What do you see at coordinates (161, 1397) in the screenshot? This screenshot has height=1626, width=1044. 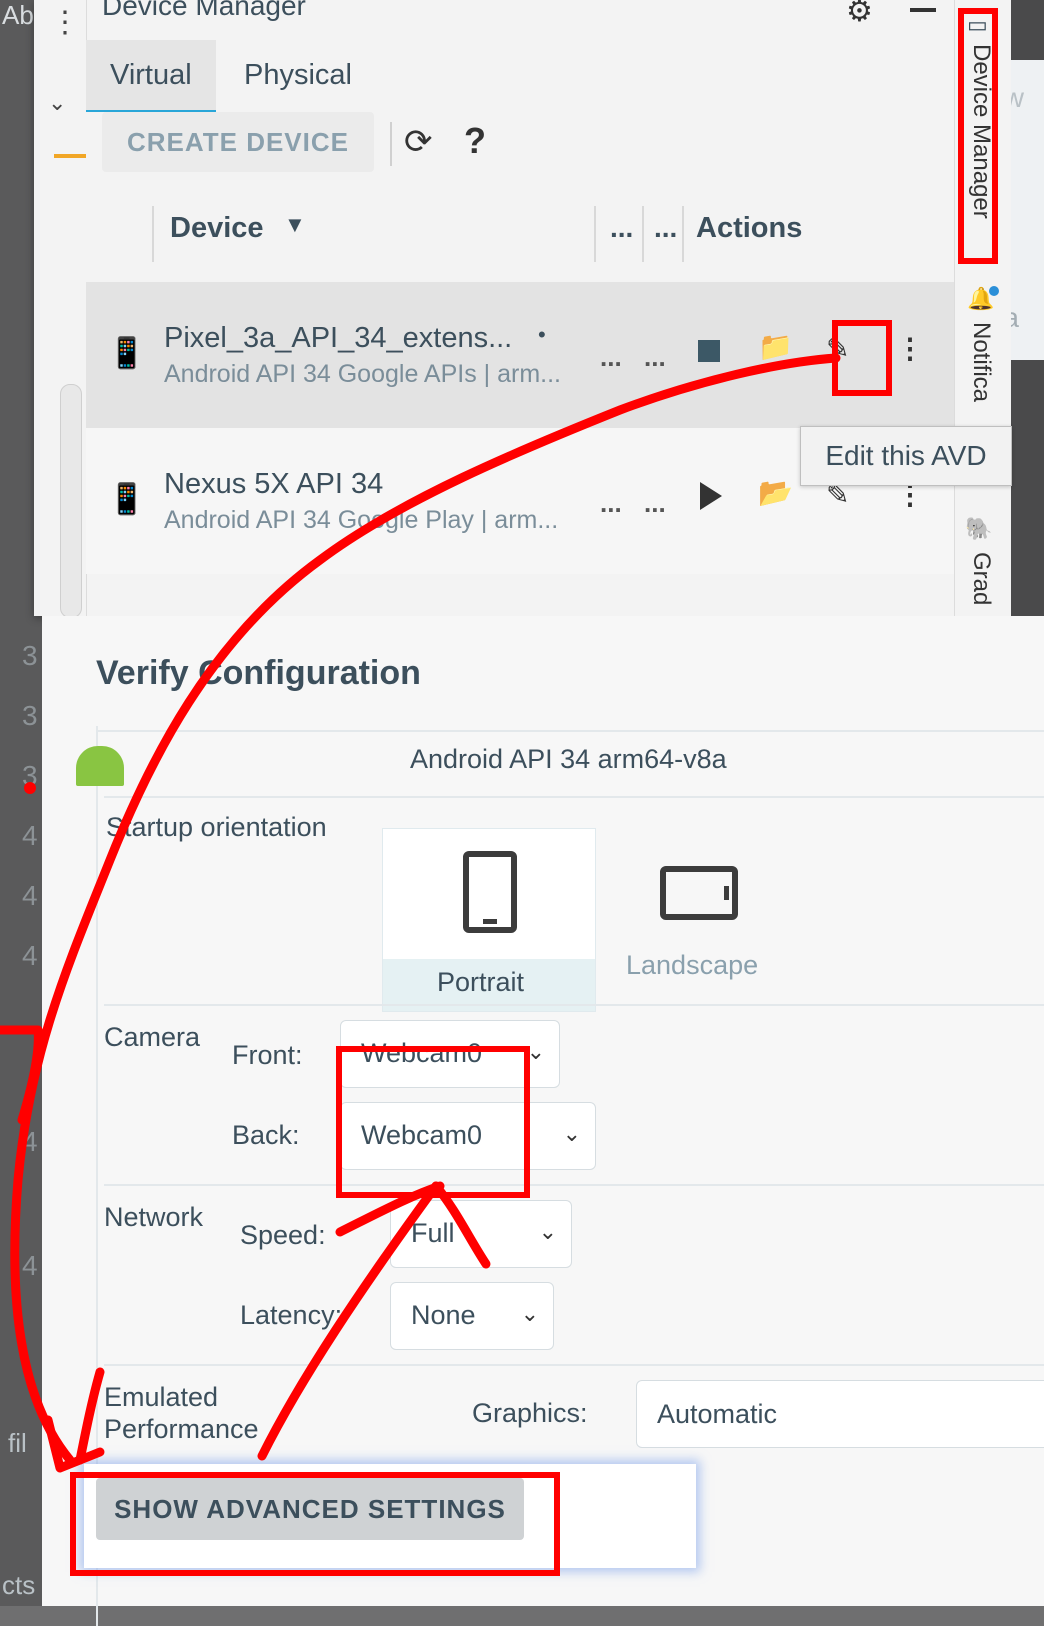 I see `emulated-performance-label: Emulated` at bounding box center [161, 1397].